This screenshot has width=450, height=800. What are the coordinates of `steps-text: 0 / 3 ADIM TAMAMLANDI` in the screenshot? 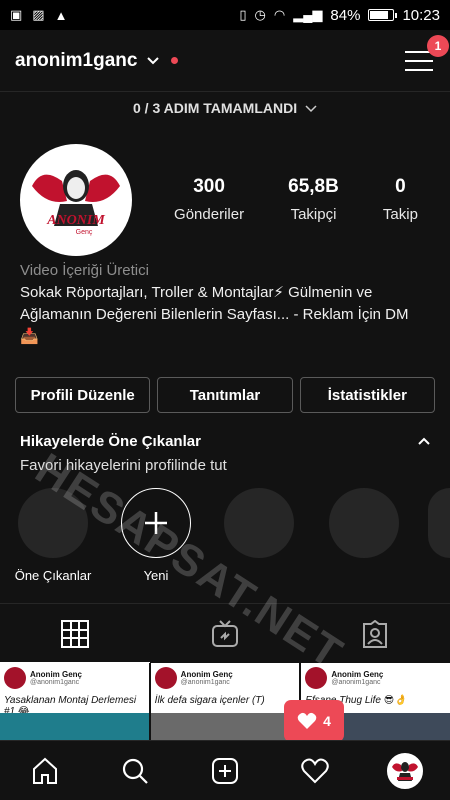 It's located at (215, 108).